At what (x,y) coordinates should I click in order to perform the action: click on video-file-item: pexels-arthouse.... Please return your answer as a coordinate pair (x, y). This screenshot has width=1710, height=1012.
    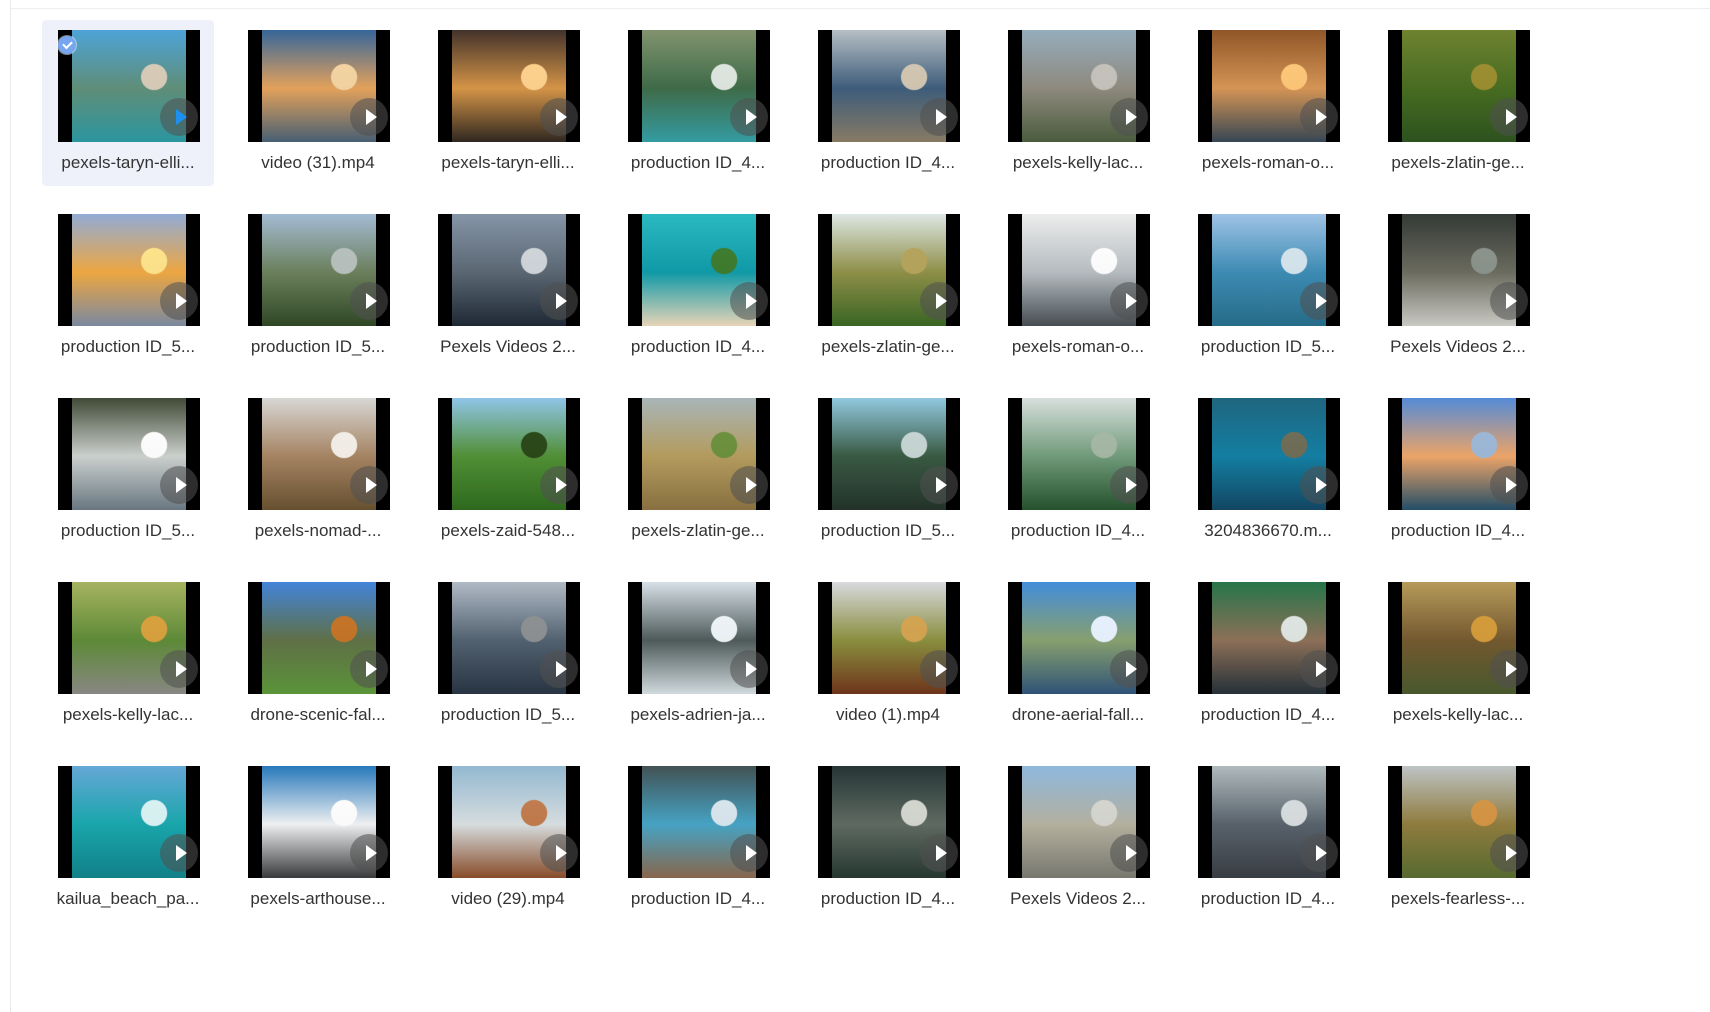
    Looking at the image, I should click on (318, 839).